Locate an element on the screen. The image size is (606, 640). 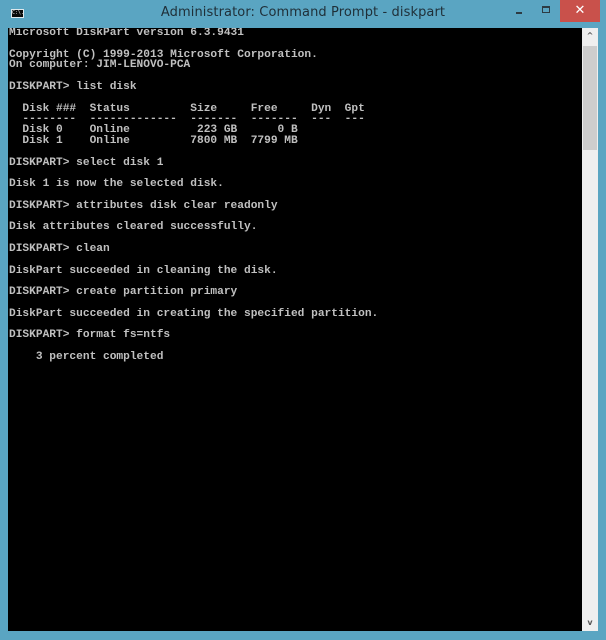
console-command-line: DISKPART> attributes disk clear readonly is located at coordinates (143, 205).